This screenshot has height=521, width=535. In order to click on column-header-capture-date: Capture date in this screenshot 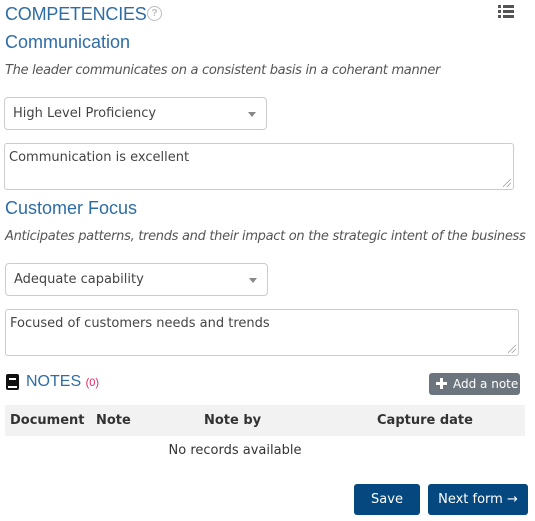, I will do `click(425, 420)`.